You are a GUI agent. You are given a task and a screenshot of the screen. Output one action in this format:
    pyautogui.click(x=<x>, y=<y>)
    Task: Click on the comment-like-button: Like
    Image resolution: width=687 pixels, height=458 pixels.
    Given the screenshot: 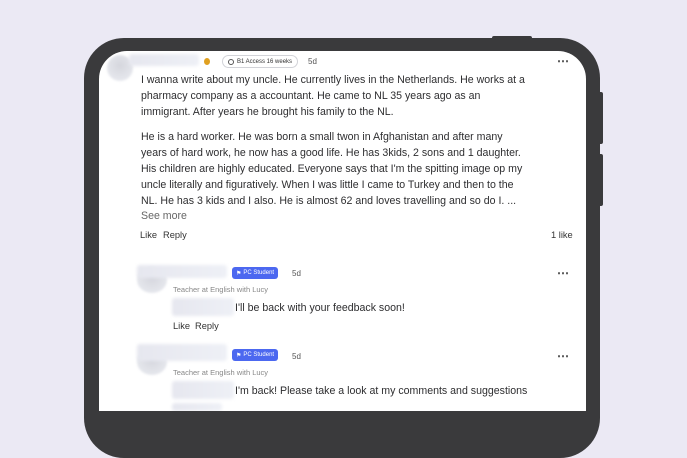 What is the action you would take?
    pyautogui.click(x=181, y=326)
    